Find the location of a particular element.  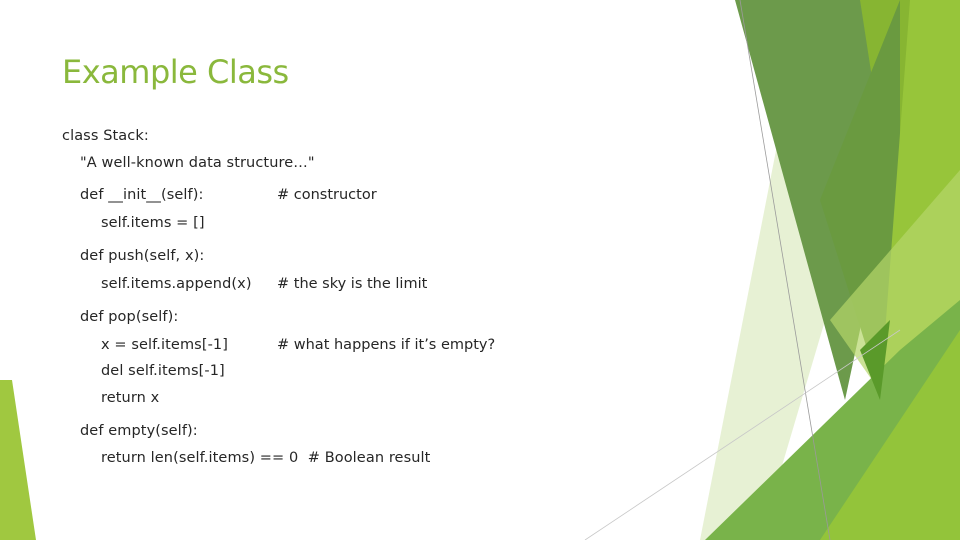

code-line-empty: def empty(self): is located at coordinates (139, 431).